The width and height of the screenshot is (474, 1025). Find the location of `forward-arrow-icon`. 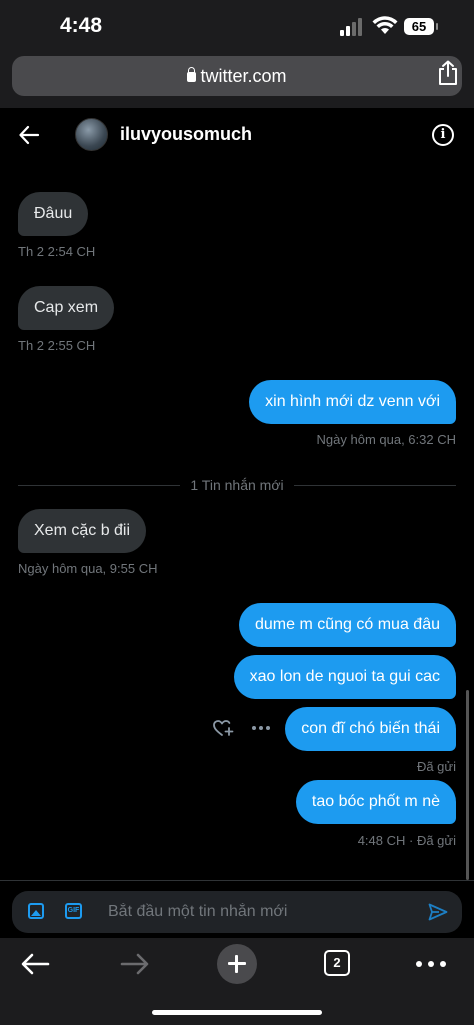

forward-arrow-icon is located at coordinates (135, 964).